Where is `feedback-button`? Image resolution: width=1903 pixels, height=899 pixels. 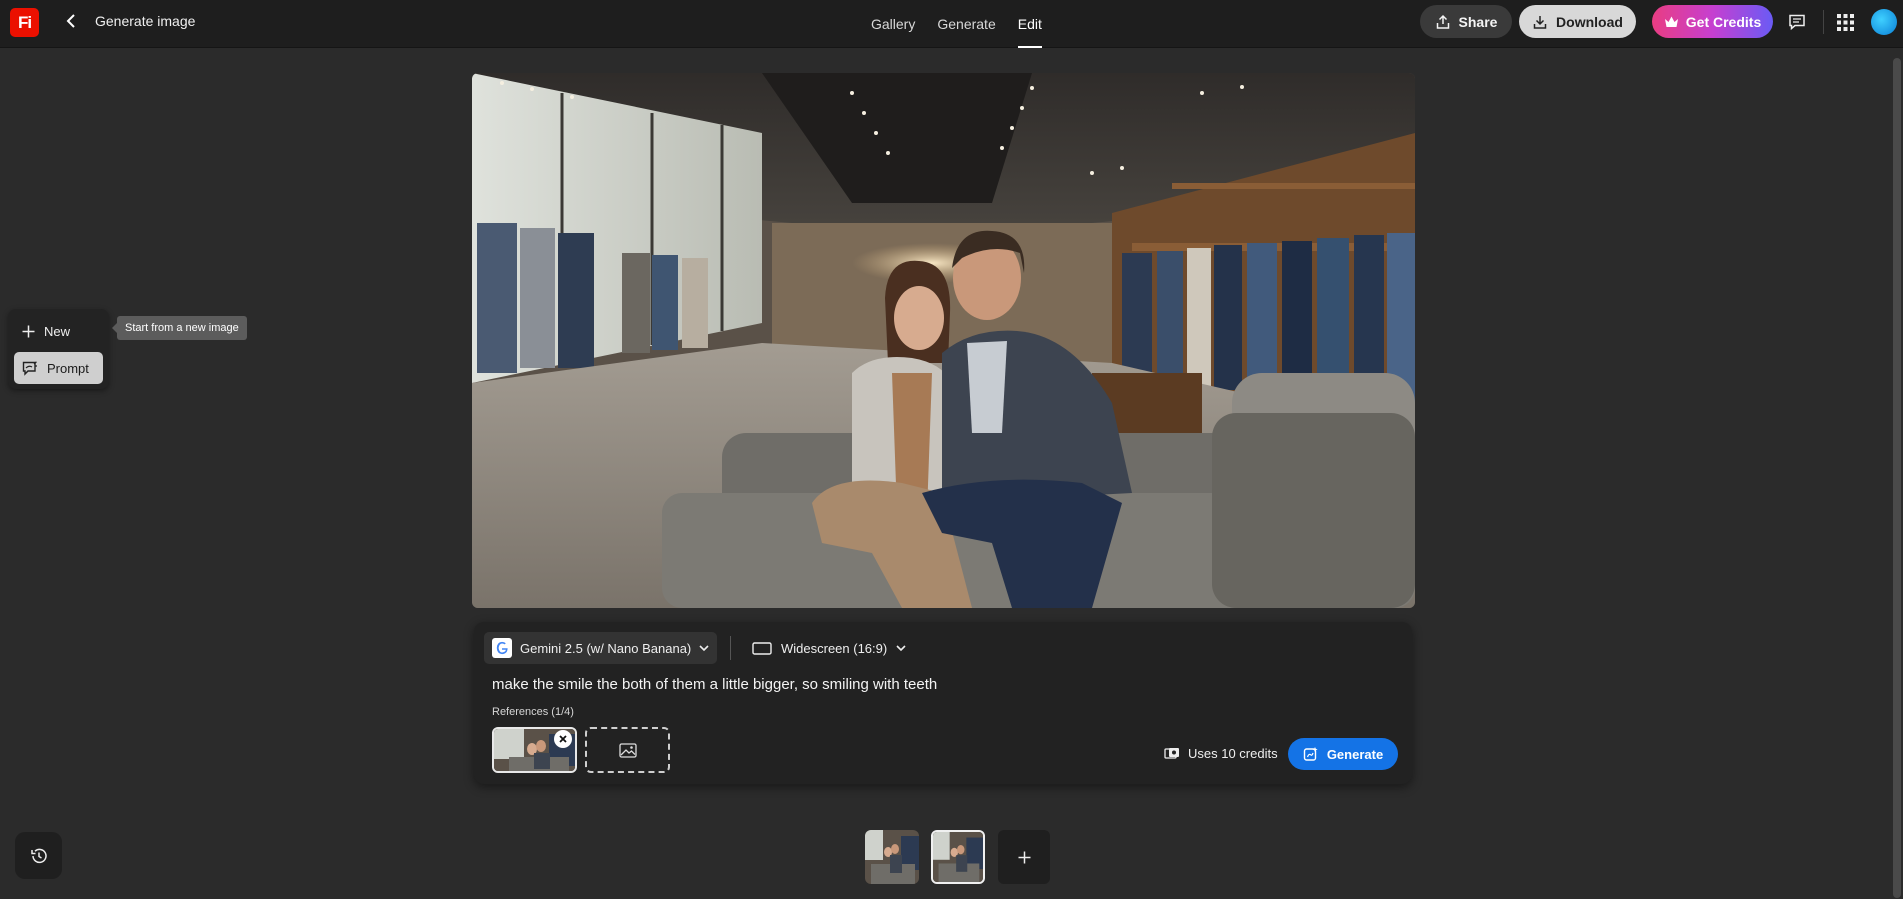 feedback-button is located at coordinates (1797, 22).